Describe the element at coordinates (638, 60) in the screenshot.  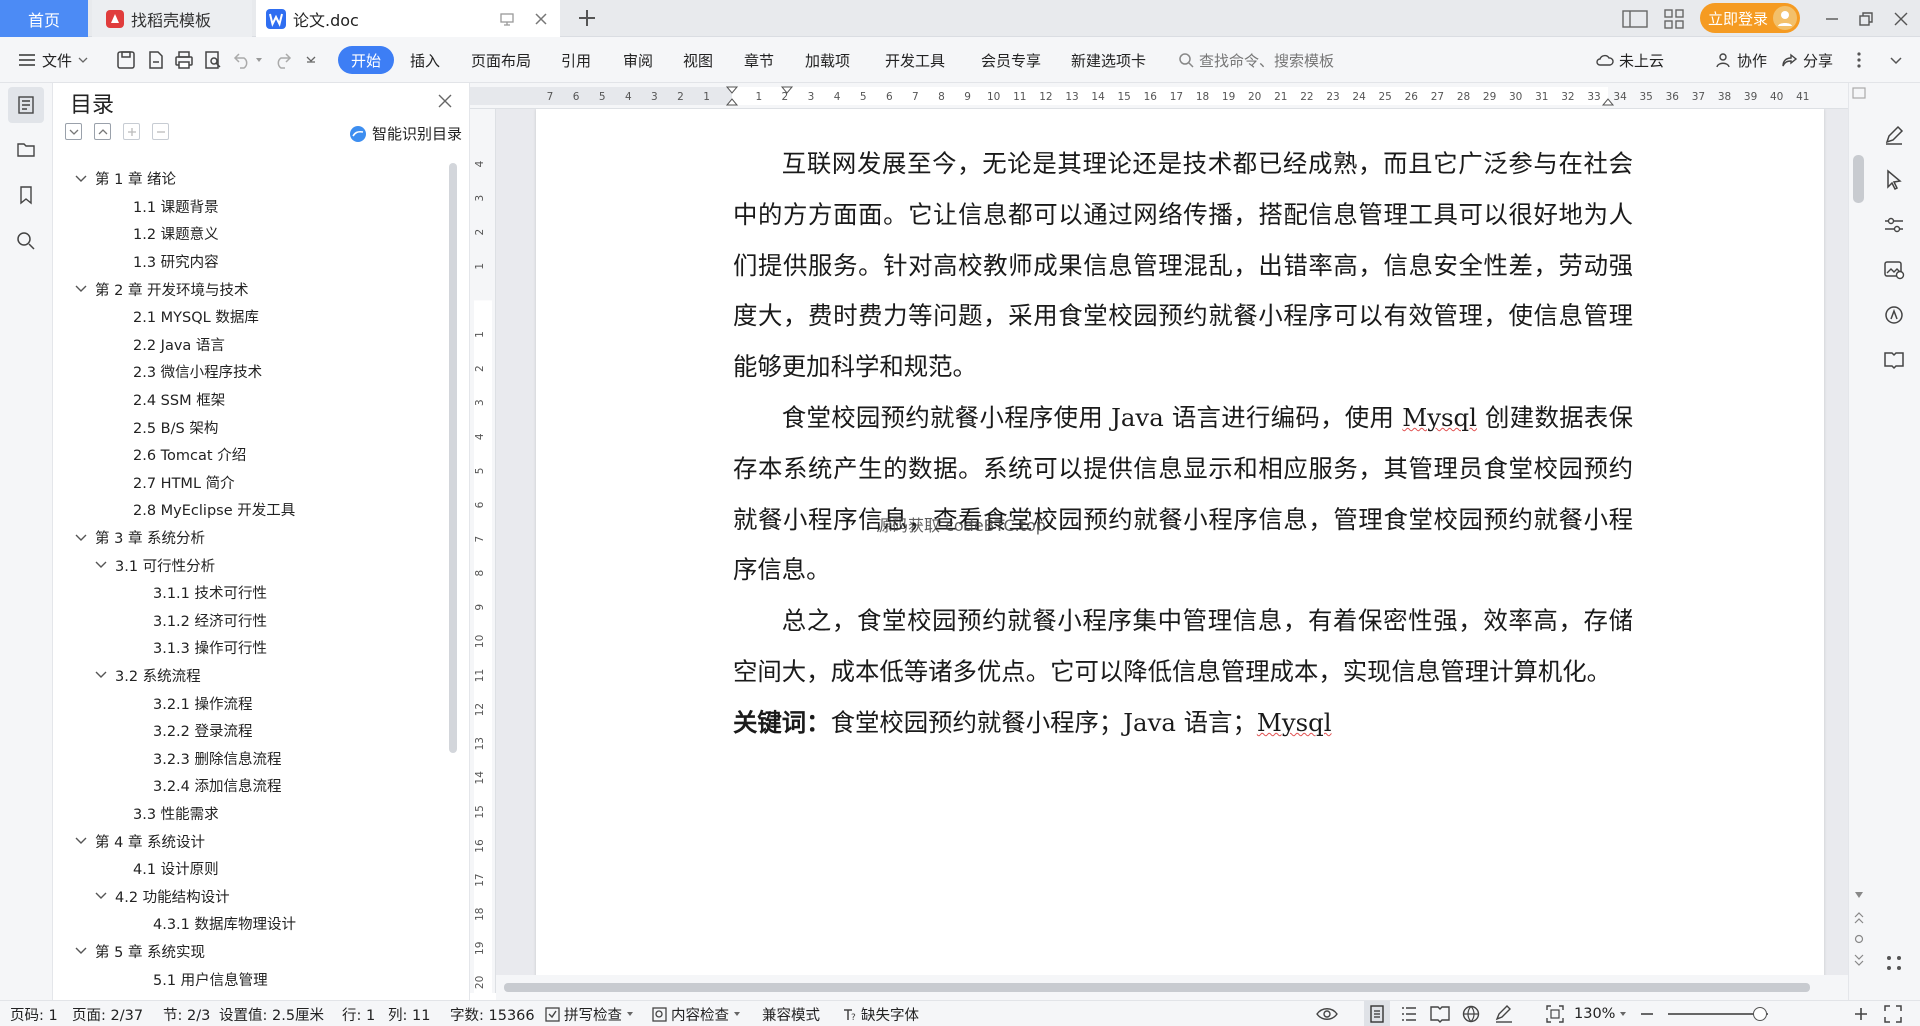
I see `menu-tab-review: 审阅` at that location.